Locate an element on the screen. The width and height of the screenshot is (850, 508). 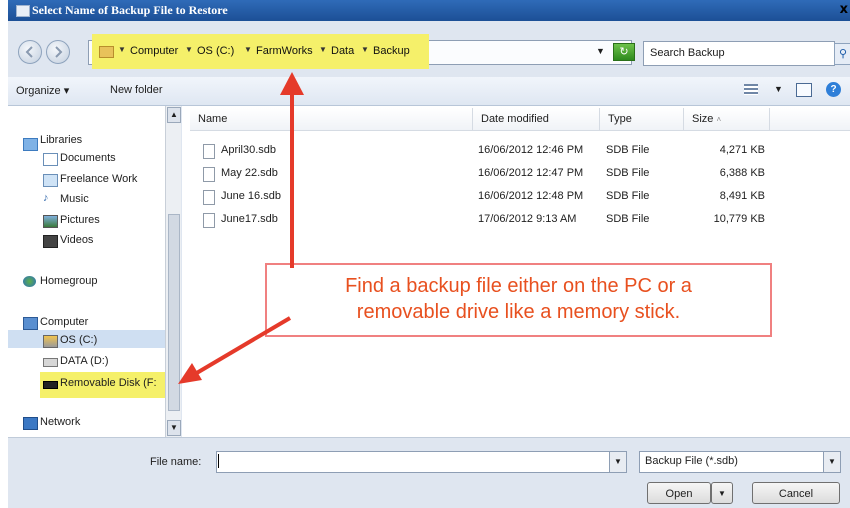
arrow-head-up-icon is located at coordinates (292, 83).